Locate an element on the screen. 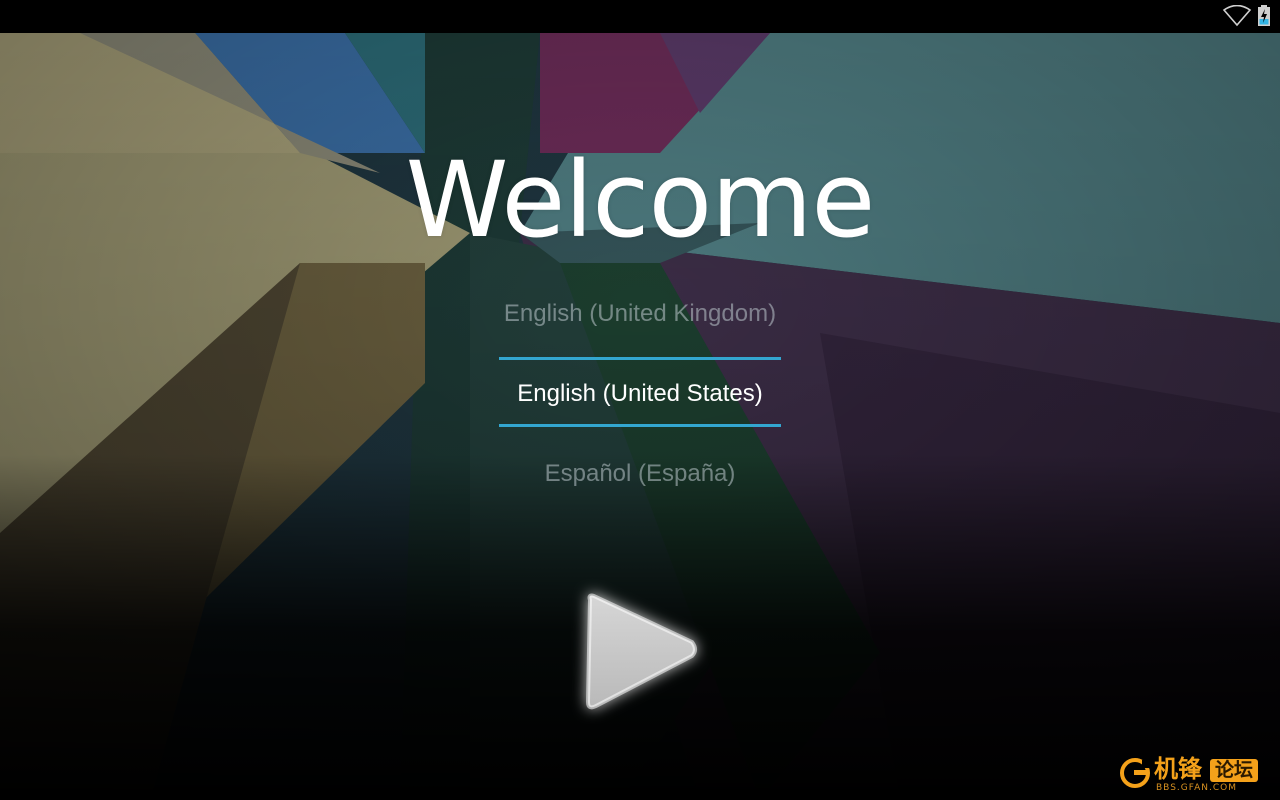 The image size is (1280, 800). gfan-logo-icon is located at coordinates (1135, 773).